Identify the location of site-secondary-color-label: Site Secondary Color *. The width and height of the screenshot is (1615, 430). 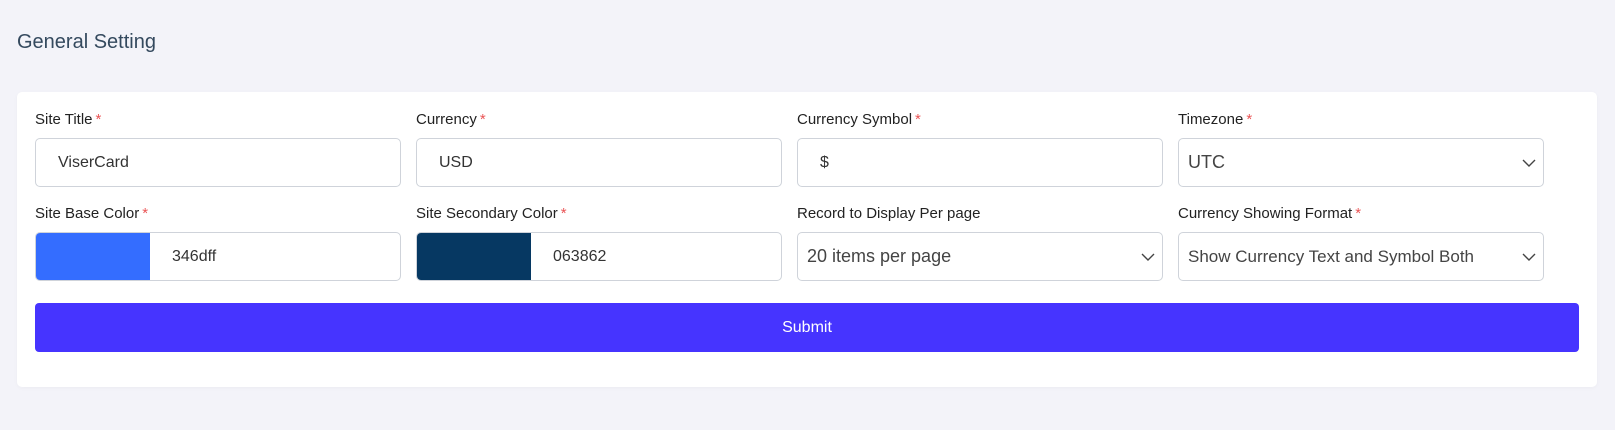
(491, 213).